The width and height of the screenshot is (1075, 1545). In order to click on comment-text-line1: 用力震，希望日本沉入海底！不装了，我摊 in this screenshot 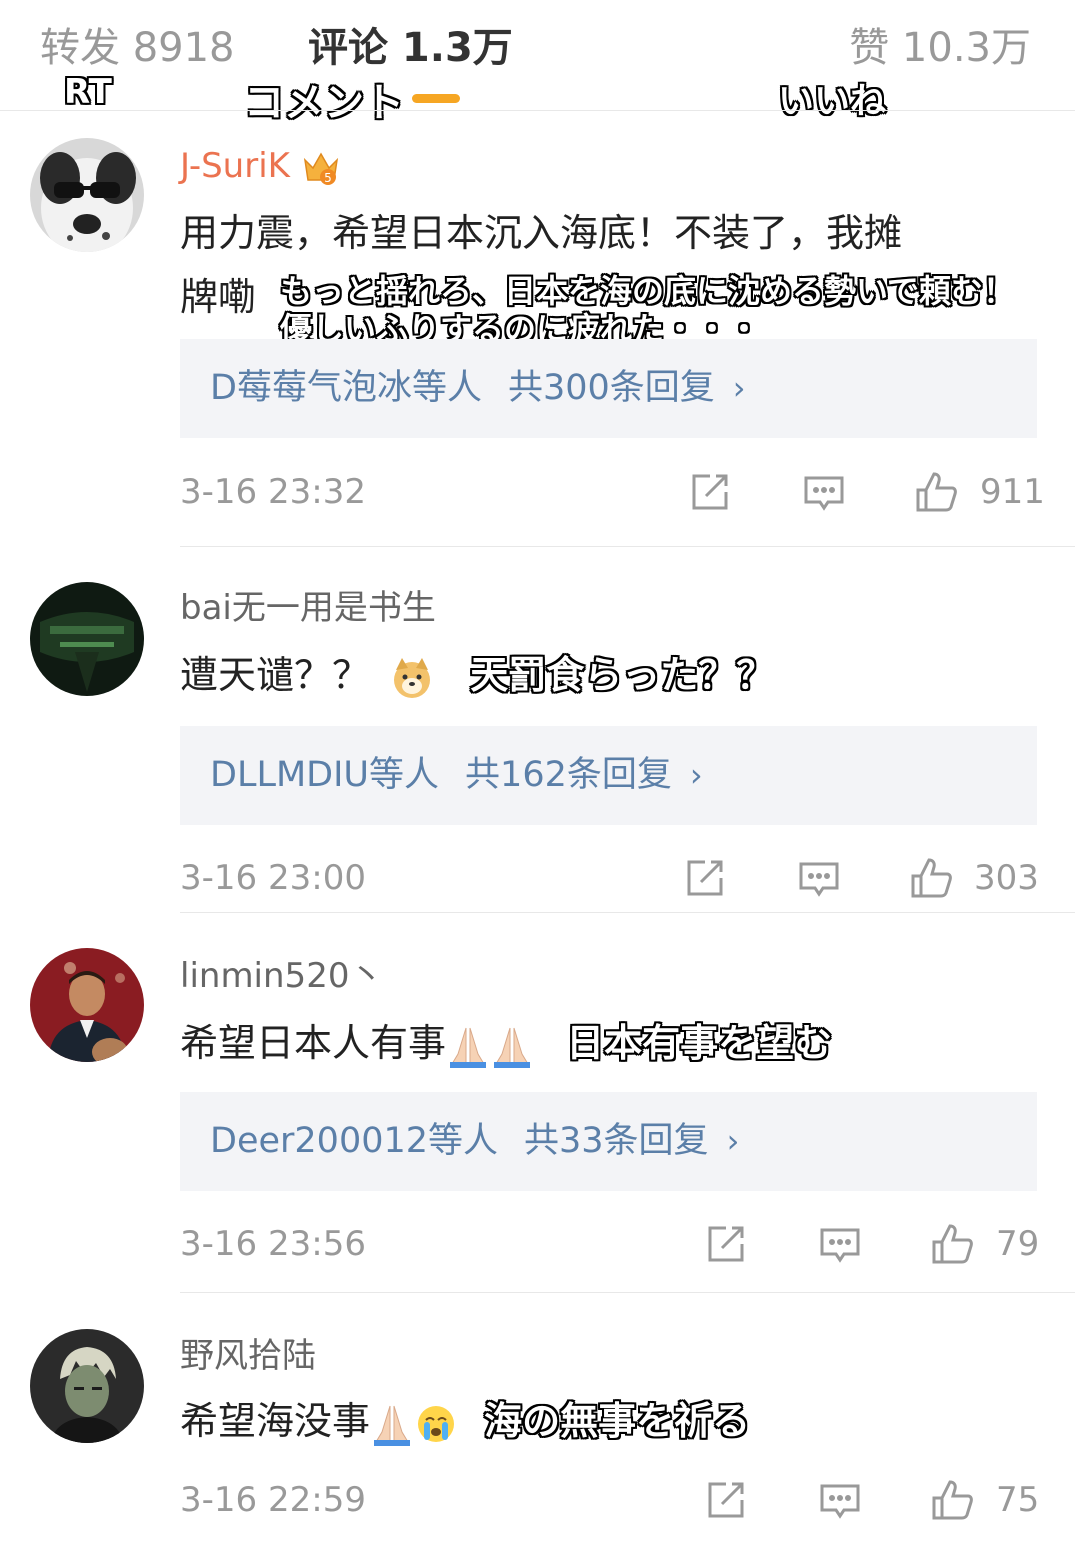, I will do `click(541, 233)`.